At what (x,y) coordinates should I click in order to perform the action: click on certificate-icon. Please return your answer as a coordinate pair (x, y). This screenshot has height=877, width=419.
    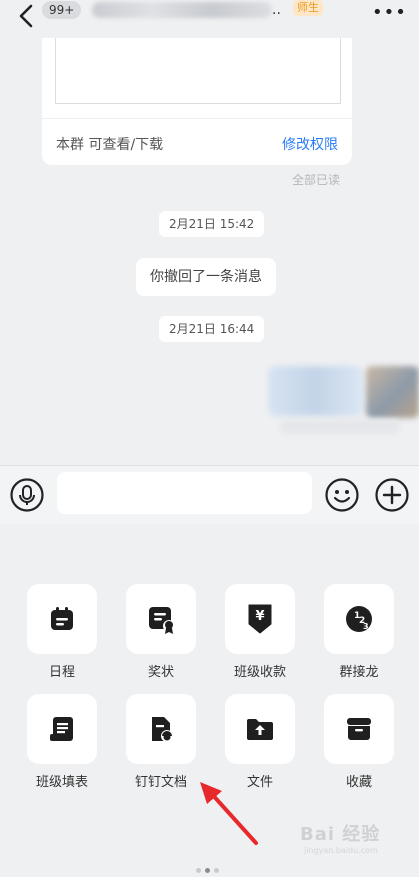
    Looking at the image, I should click on (162, 620).